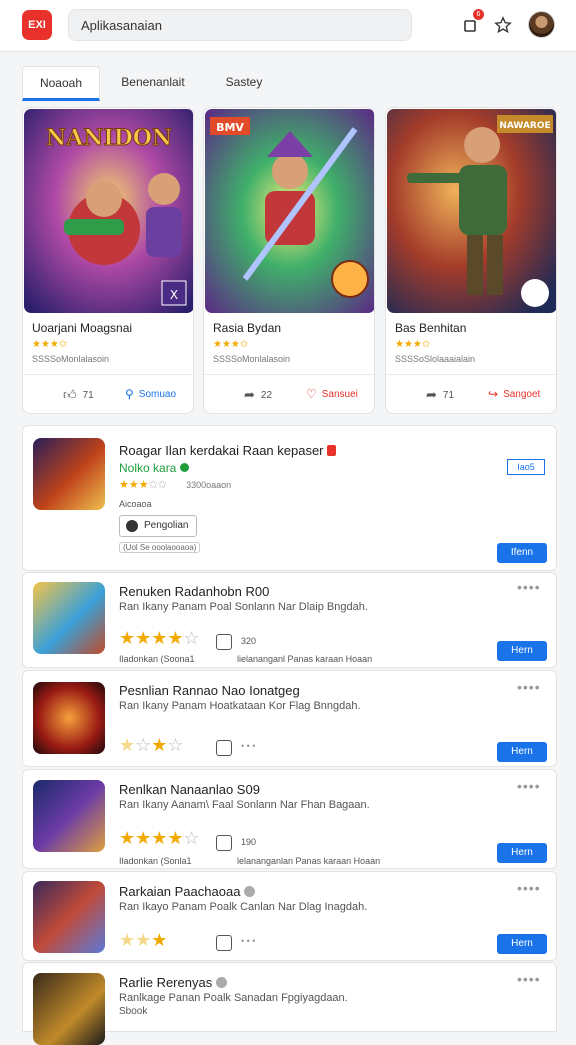 The height and width of the screenshot is (1045, 576). I want to click on tab-benenanlait: Benenanlait, so click(153, 83).